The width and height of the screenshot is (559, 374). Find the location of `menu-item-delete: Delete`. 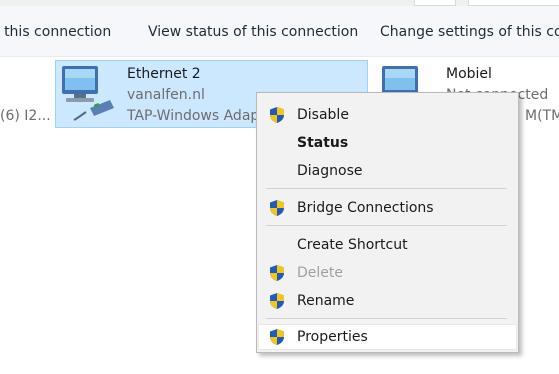

menu-item-delete: Delete is located at coordinates (387, 273).